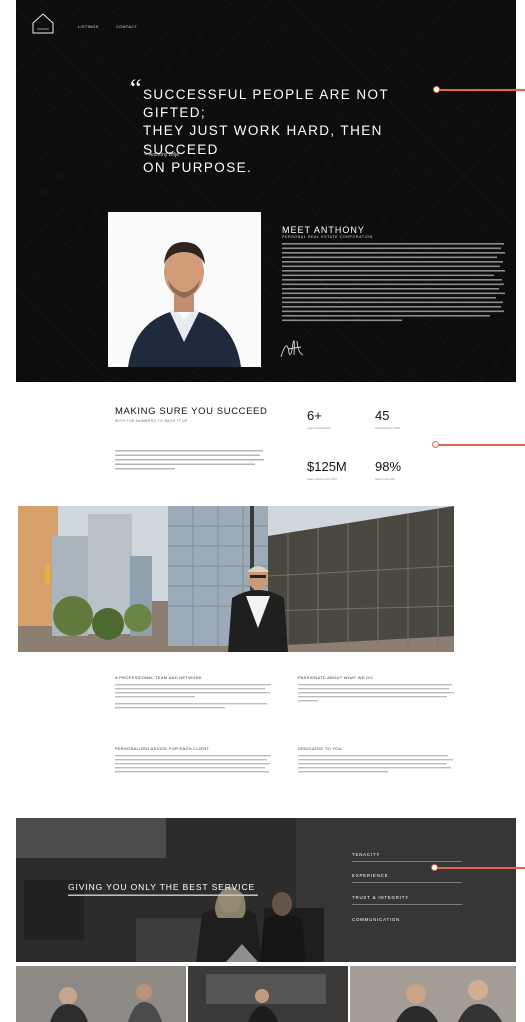  Describe the element at coordinates (370, 875) in the screenshot. I see `service-item-experience: EXPERIENCE` at that location.